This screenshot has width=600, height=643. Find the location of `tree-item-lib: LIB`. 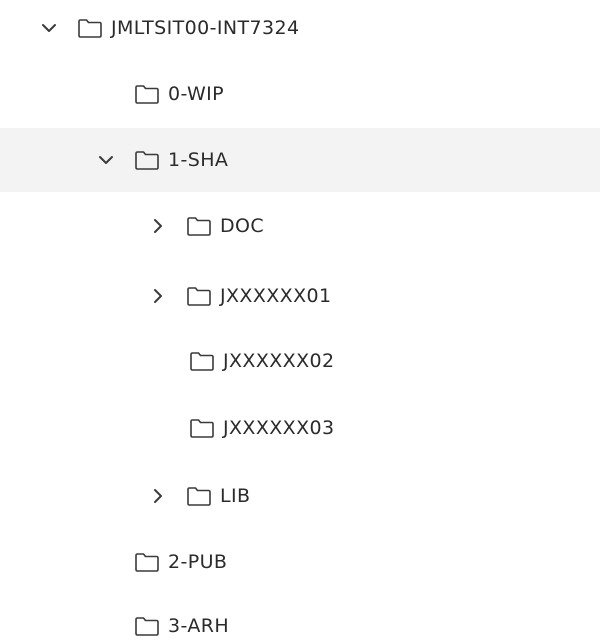

tree-item-lib: LIB is located at coordinates (300, 496).